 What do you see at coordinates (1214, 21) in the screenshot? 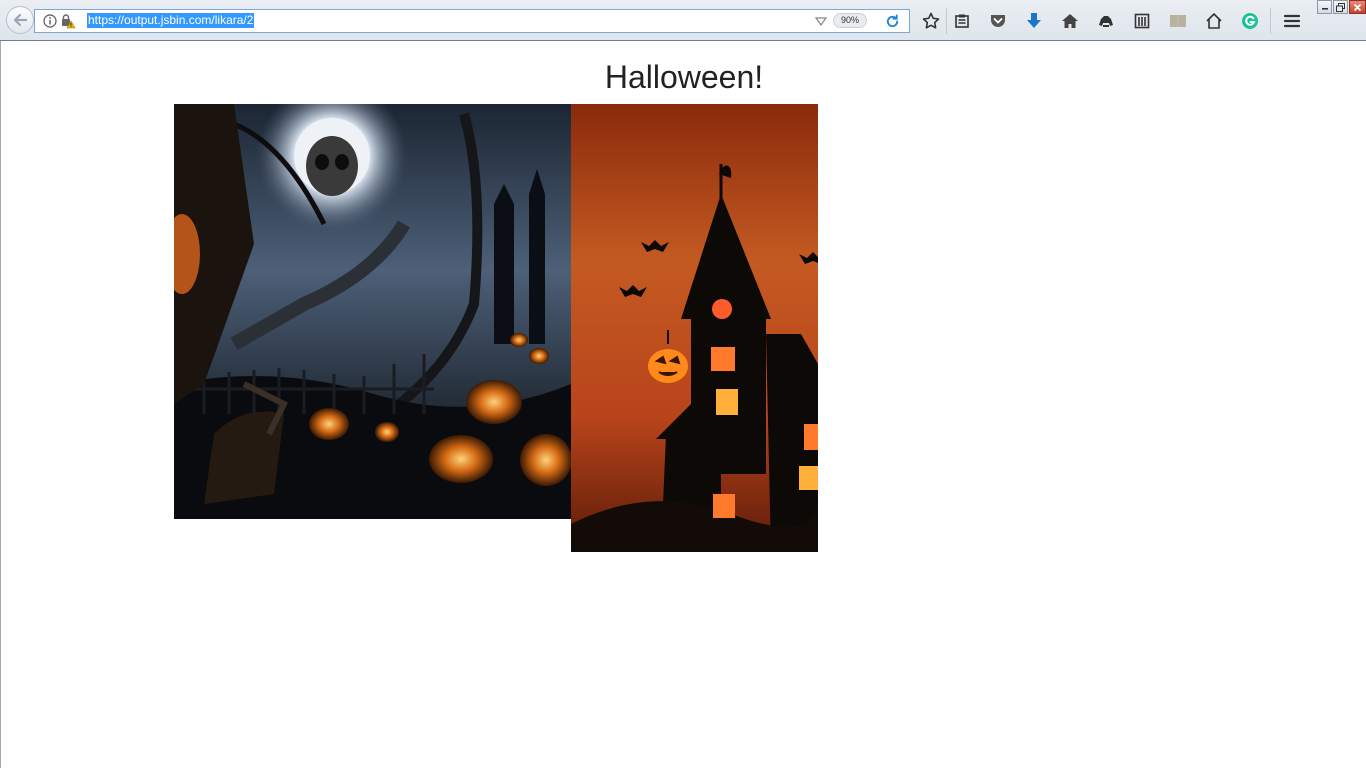
I see `house-outline-icon` at bounding box center [1214, 21].